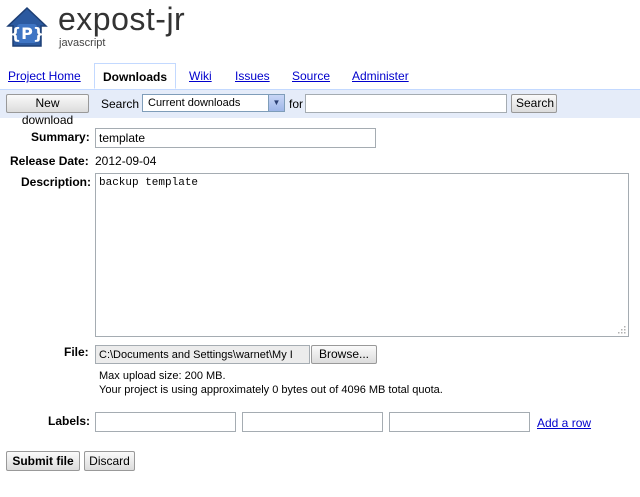  I want to click on add-row-link: Add a row, so click(564, 423).